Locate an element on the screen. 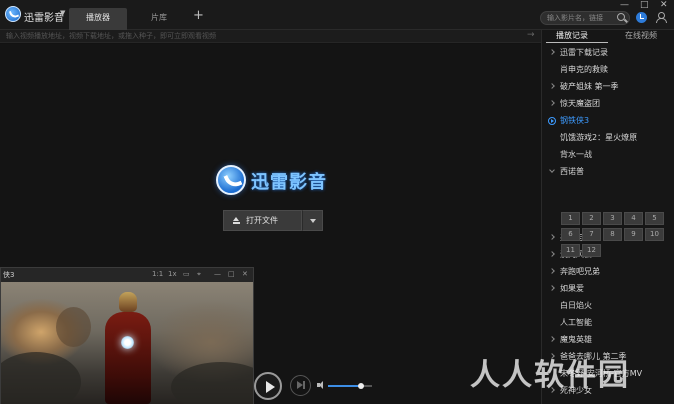 This screenshot has width=674, height=404. history-item-label: 迅雷下载记录 is located at coordinates (584, 52).